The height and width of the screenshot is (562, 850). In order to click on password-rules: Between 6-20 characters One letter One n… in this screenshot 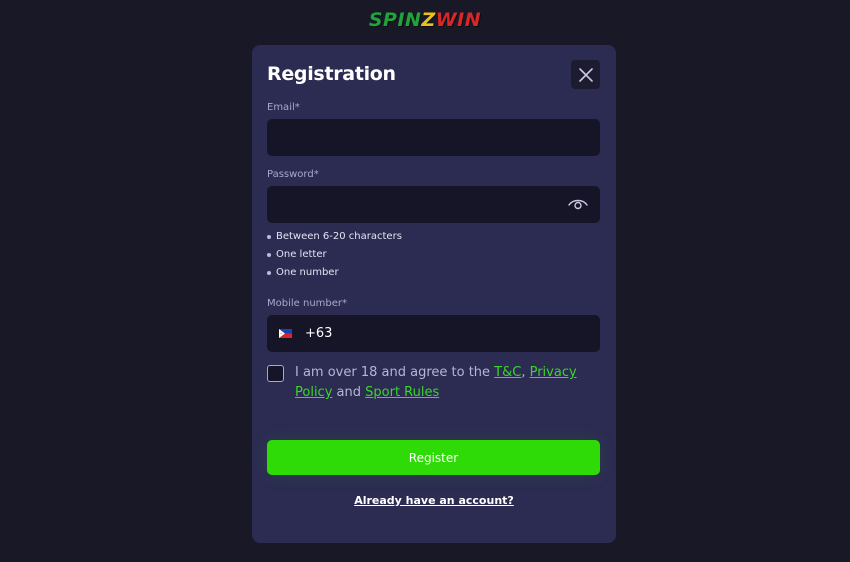, I will do `click(334, 256)`.